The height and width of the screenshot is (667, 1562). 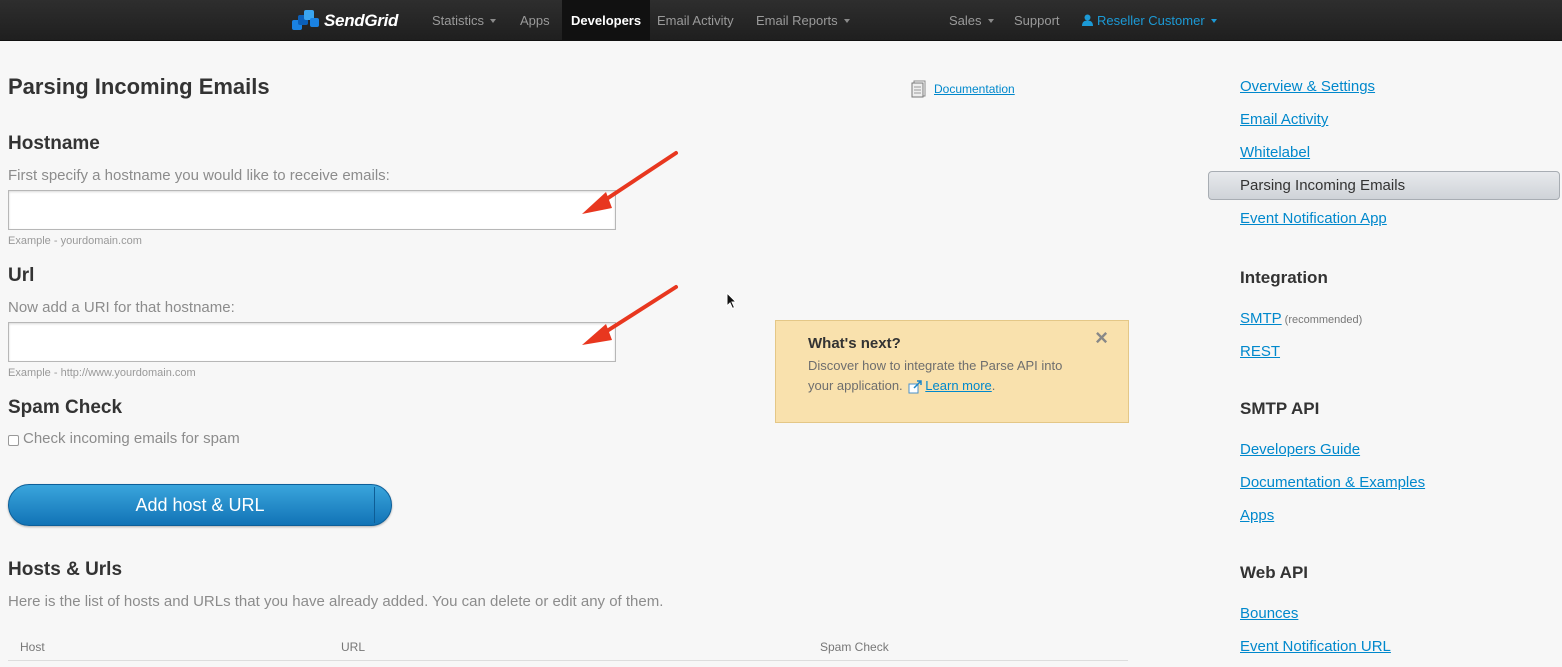 I want to click on sidebar-link-overview-settings: Overview & Settings, so click(x=1307, y=86).